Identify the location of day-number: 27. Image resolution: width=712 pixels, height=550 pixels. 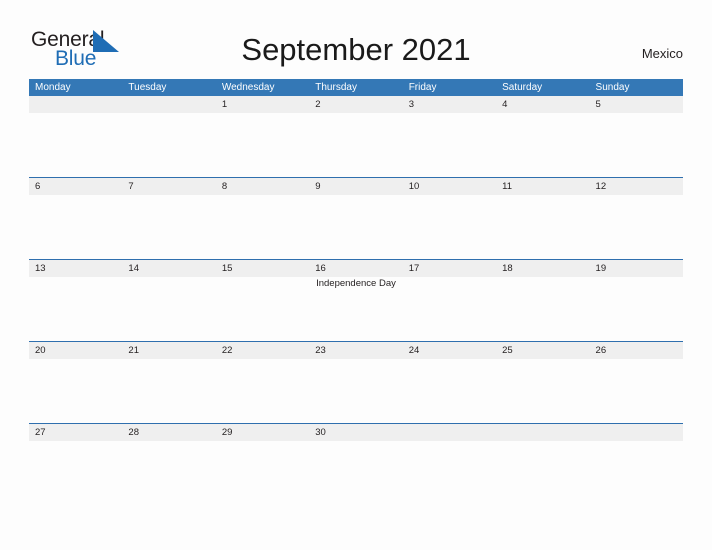
(40, 432).